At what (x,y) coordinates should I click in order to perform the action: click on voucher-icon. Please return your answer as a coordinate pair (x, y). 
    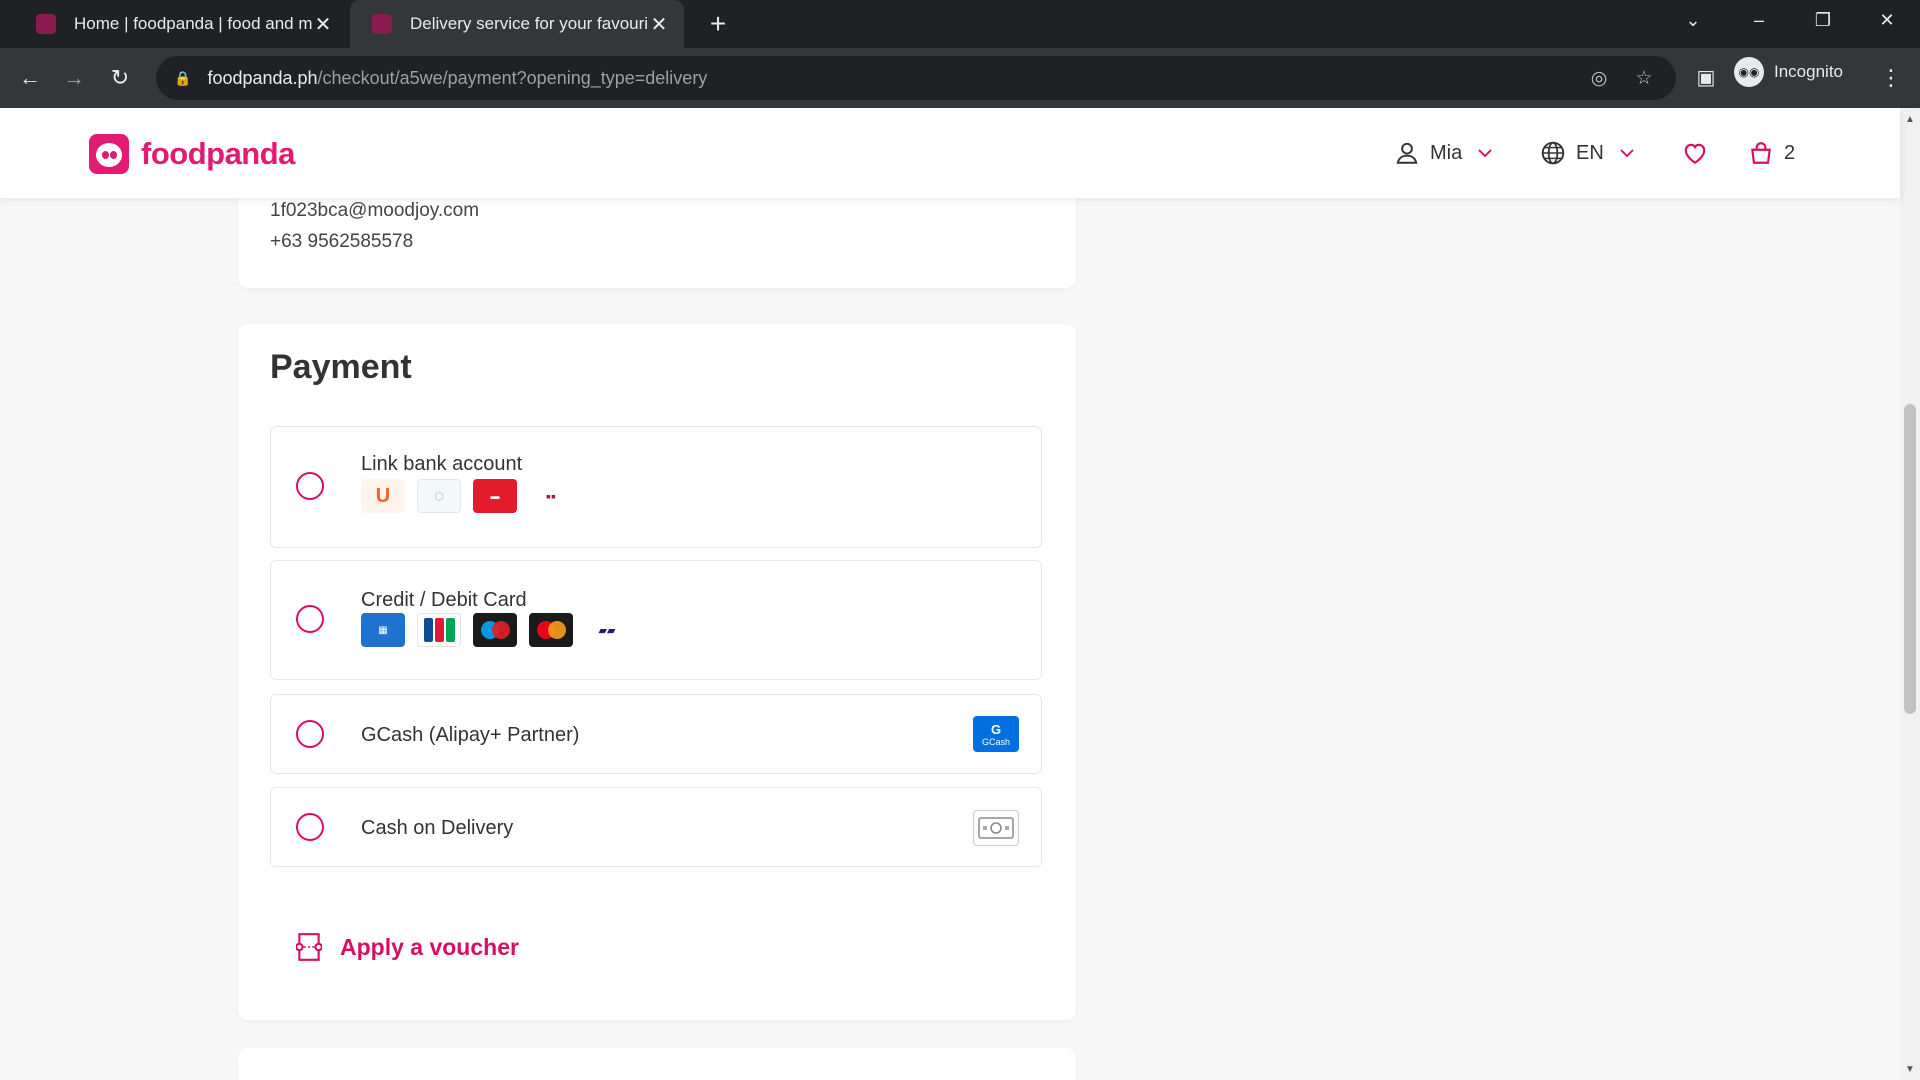
    Looking at the image, I should click on (309, 947).